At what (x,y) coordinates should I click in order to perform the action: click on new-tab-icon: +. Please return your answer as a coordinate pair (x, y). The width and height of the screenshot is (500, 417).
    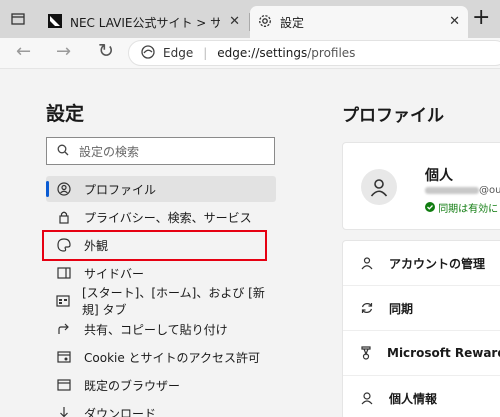
    Looking at the image, I should click on (481, 18).